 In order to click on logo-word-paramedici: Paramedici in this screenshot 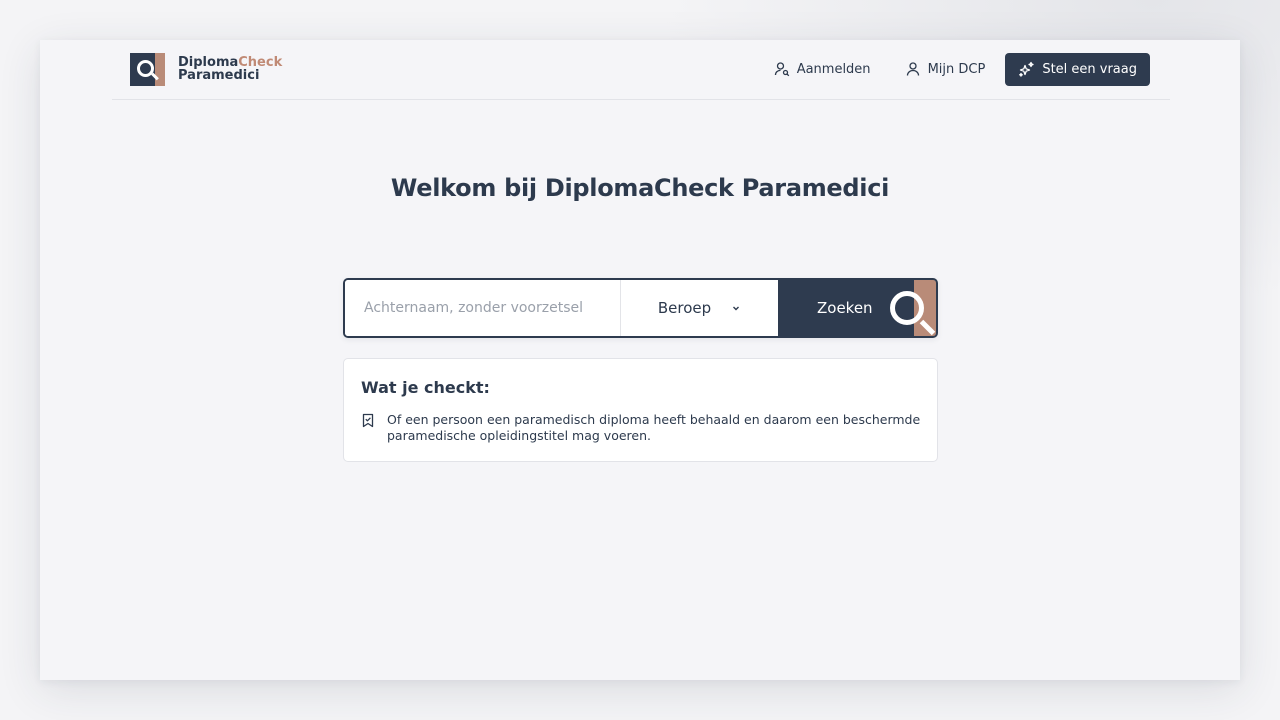, I will do `click(219, 75)`.